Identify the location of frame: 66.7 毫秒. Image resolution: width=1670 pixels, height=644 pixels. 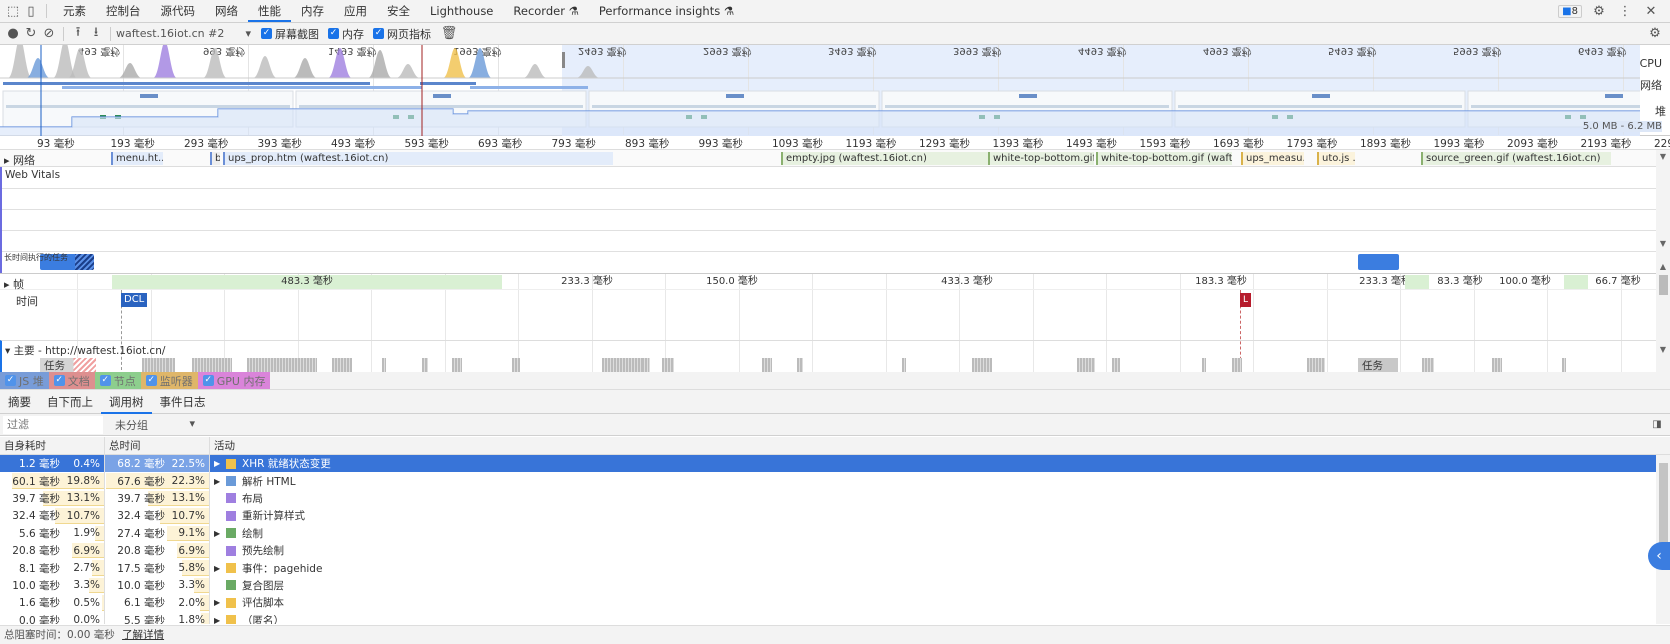
(1618, 282).